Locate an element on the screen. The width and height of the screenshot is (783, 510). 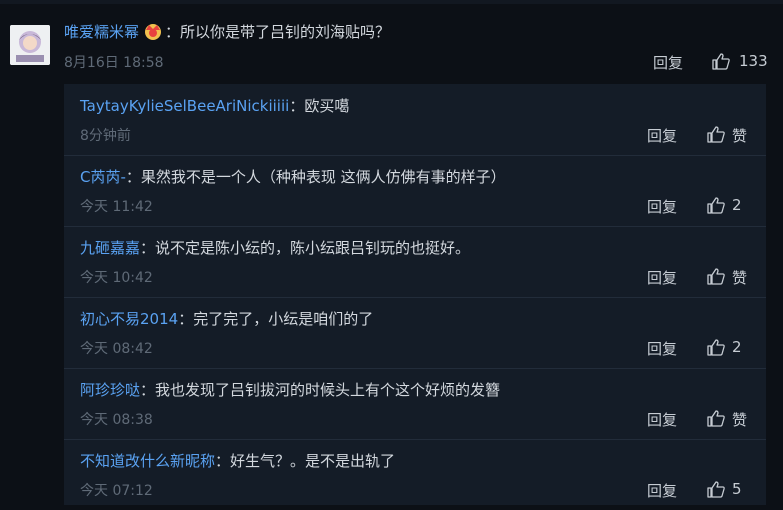
reply-text-line: TaytayKylieSelBeeAriNickiiiii：欧买噶 is located at coordinates (214, 105).